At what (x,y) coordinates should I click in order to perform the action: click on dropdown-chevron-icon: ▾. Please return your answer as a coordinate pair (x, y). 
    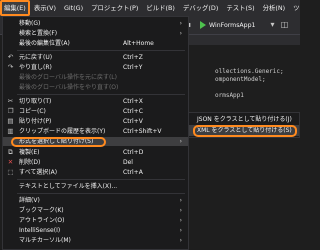
    Looking at the image, I should click on (272, 24).